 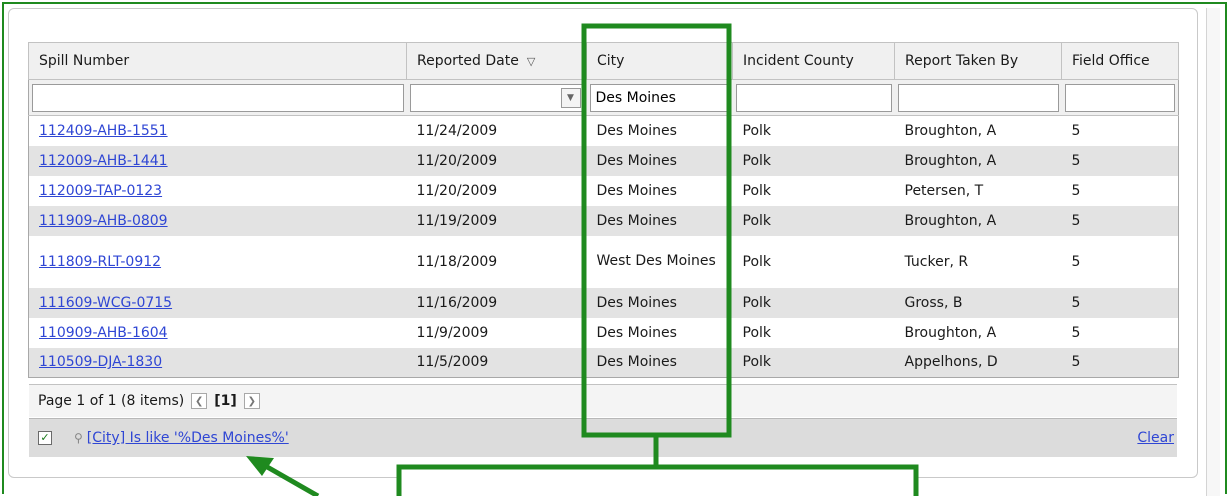 What do you see at coordinates (1155, 438) in the screenshot?
I see `clear-filter-link: Clear` at bounding box center [1155, 438].